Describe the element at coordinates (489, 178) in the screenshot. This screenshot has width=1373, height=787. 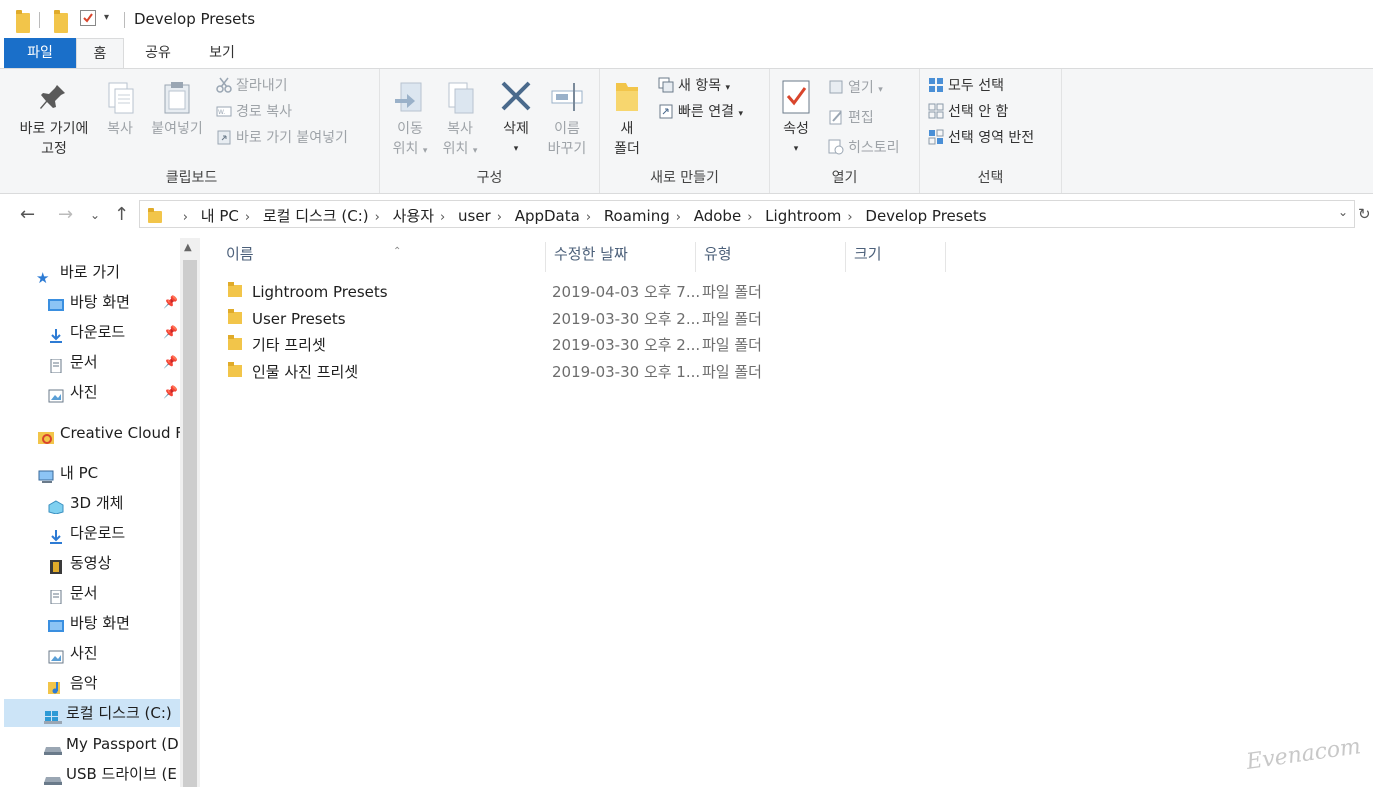
I see `organize-group-label: 구성` at that location.